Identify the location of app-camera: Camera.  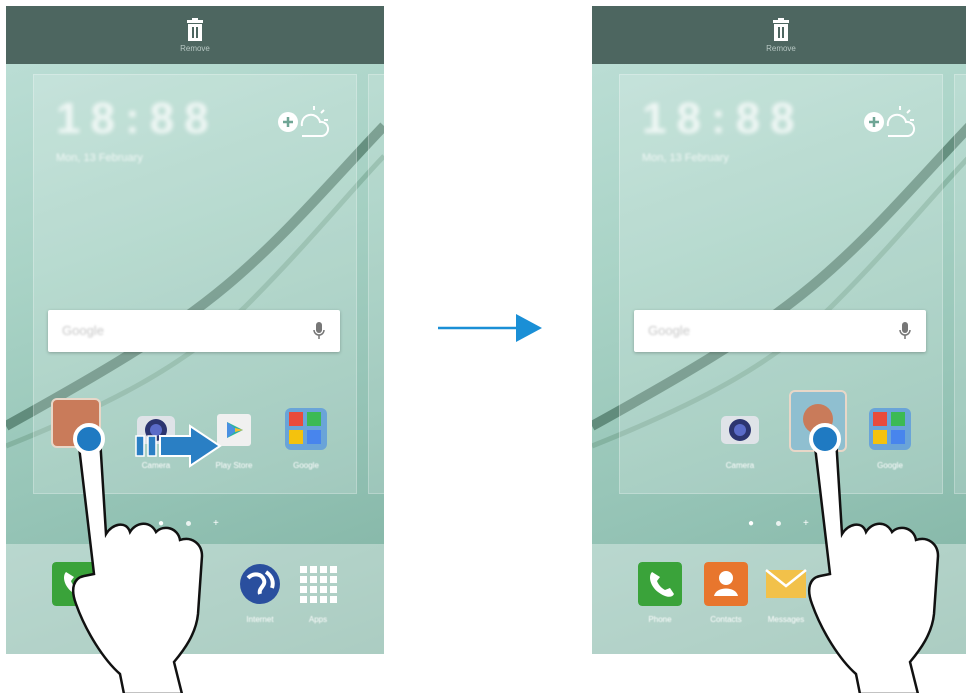
(740, 438).